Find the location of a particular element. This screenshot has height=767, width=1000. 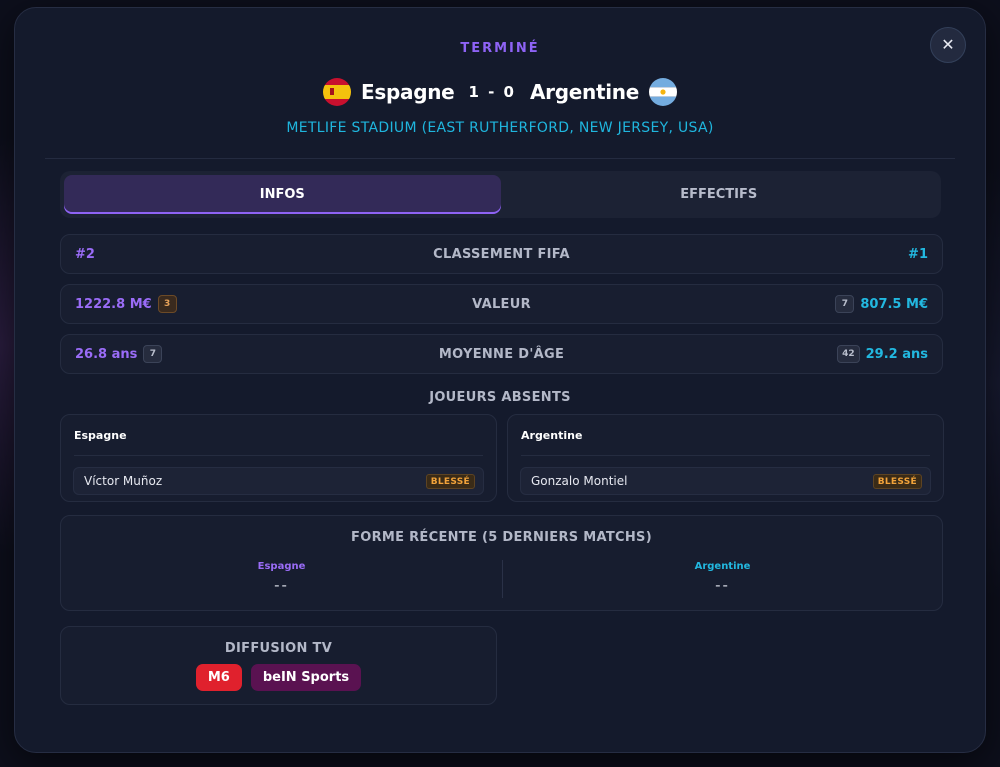

tab-effectifs: EFFECTIFS is located at coordinates (719, 194).